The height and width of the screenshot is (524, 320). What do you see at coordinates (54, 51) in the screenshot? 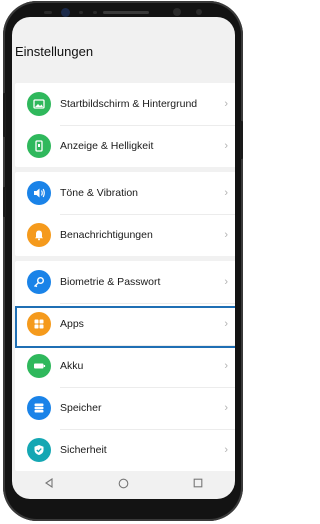
I see `page-title: Einstellungen` at bounding box center [54, 51].